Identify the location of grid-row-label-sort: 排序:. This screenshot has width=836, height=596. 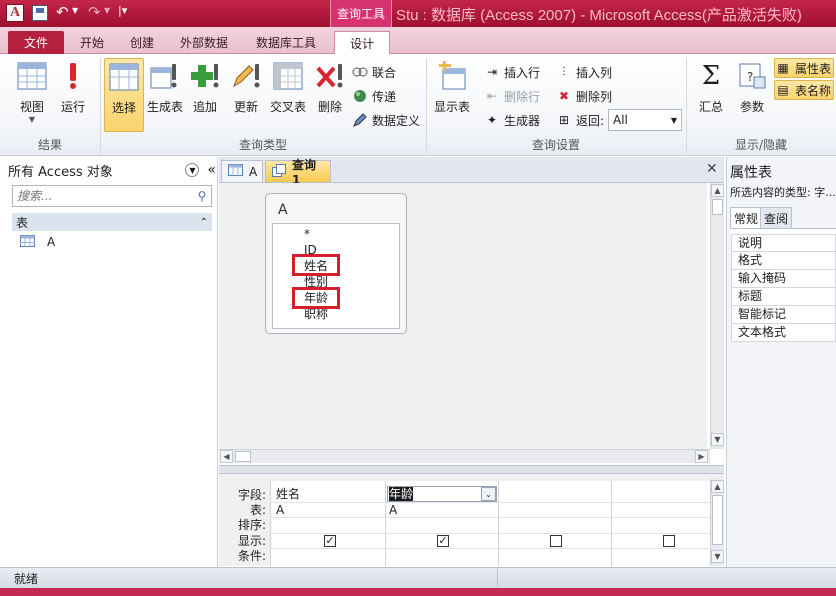
(251, 525).